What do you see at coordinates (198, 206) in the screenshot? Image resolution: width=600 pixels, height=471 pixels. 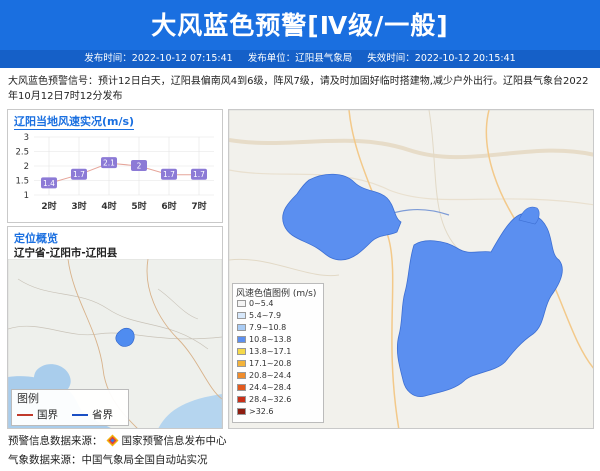 I see `x-tick-label: 7时` at bounding box center [198, 206].